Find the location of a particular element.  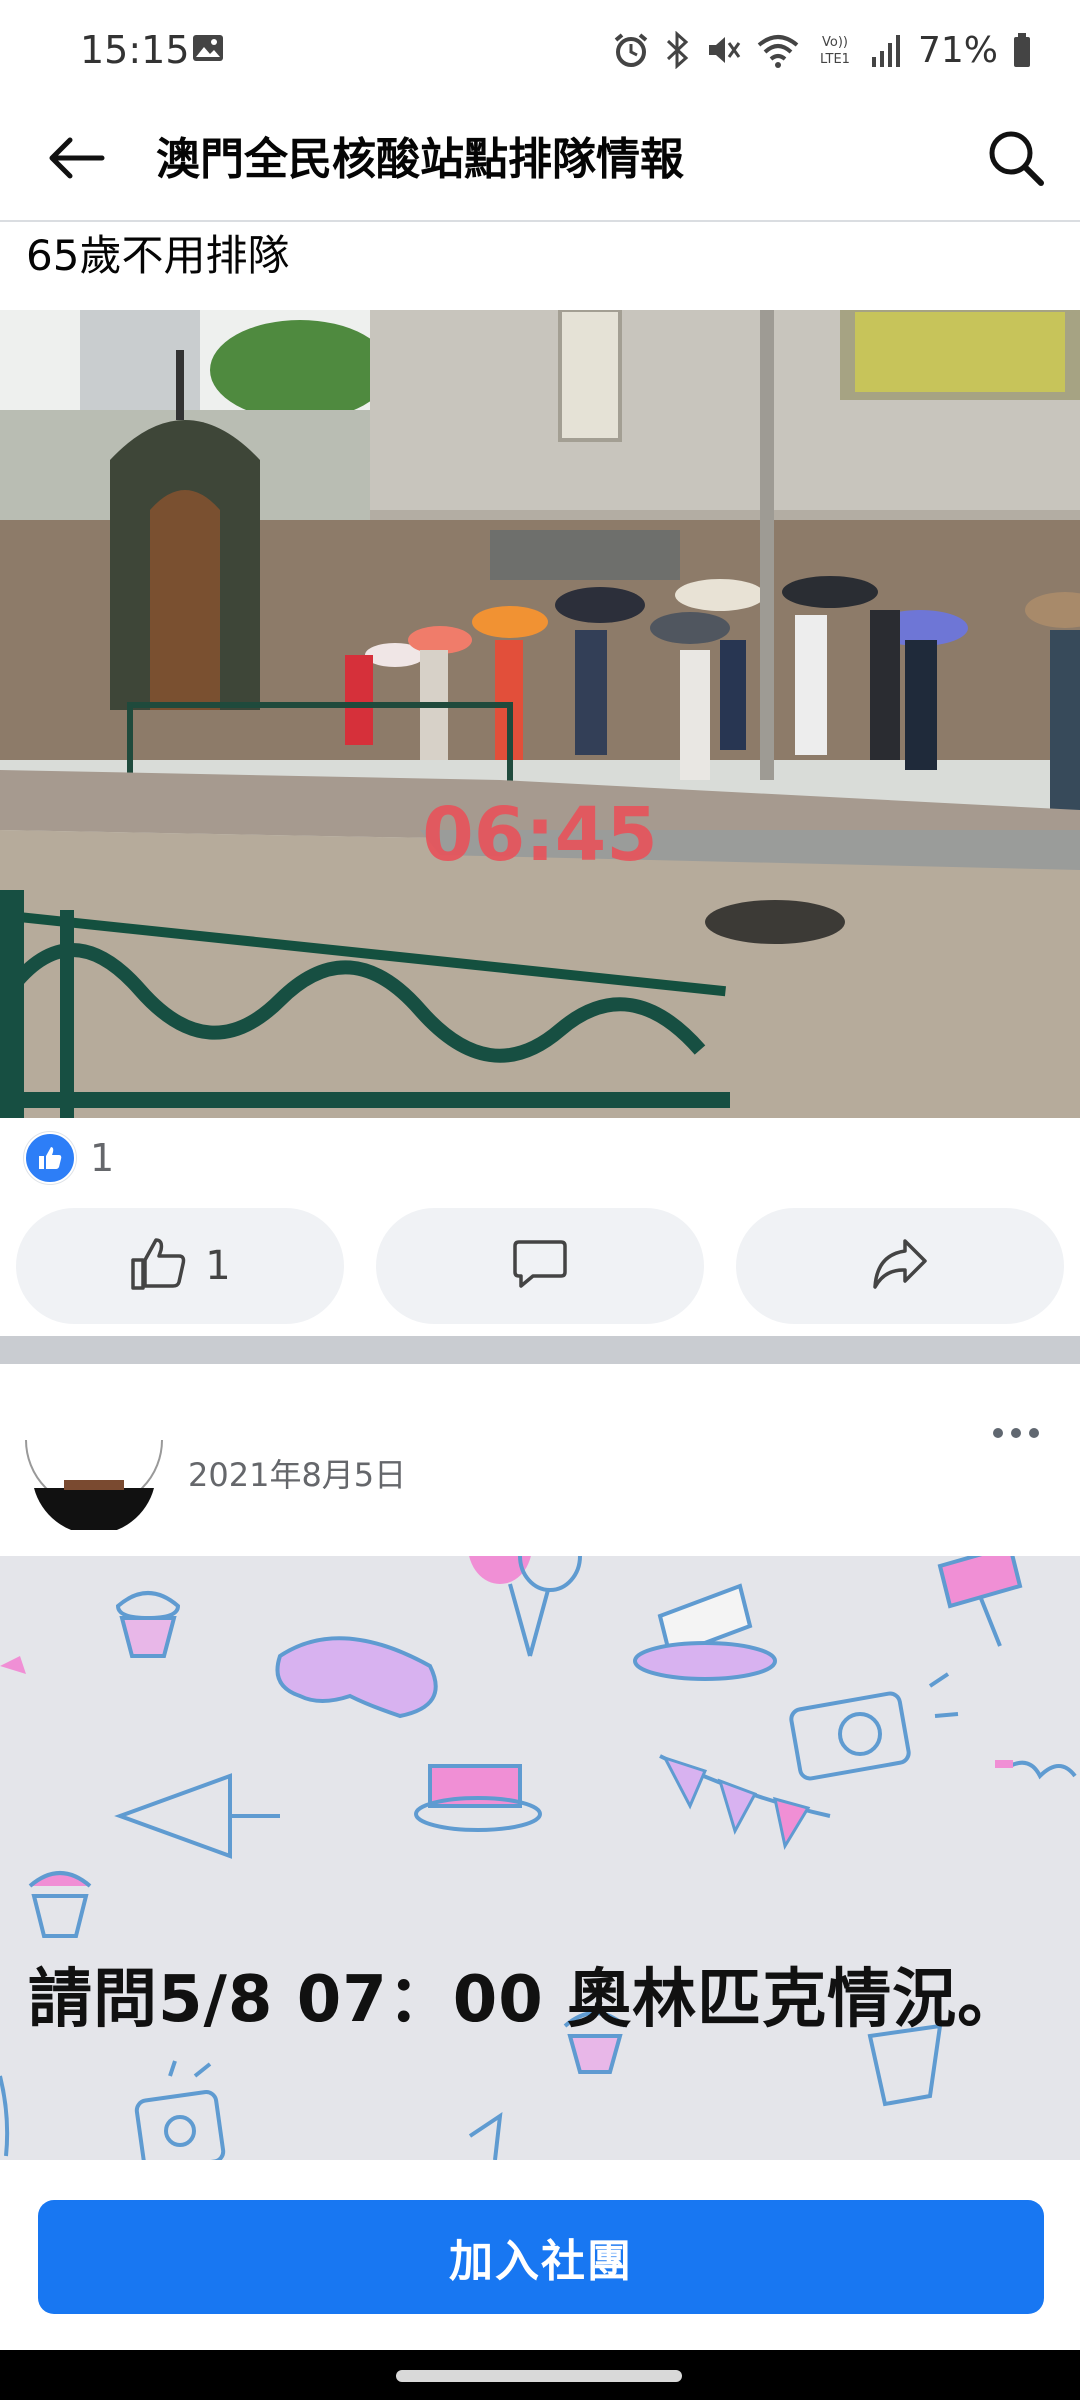

reaction-summary: 1 is located at coordinates (69, 1158).